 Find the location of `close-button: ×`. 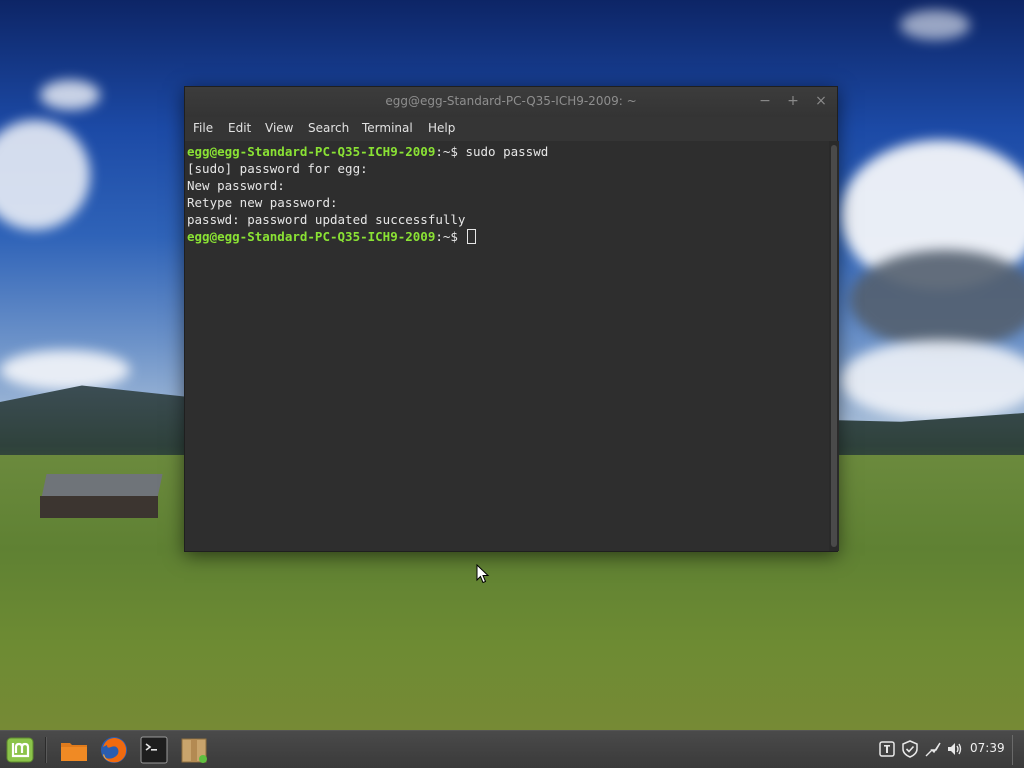

close-button: × is located at coordinates (821, 101).